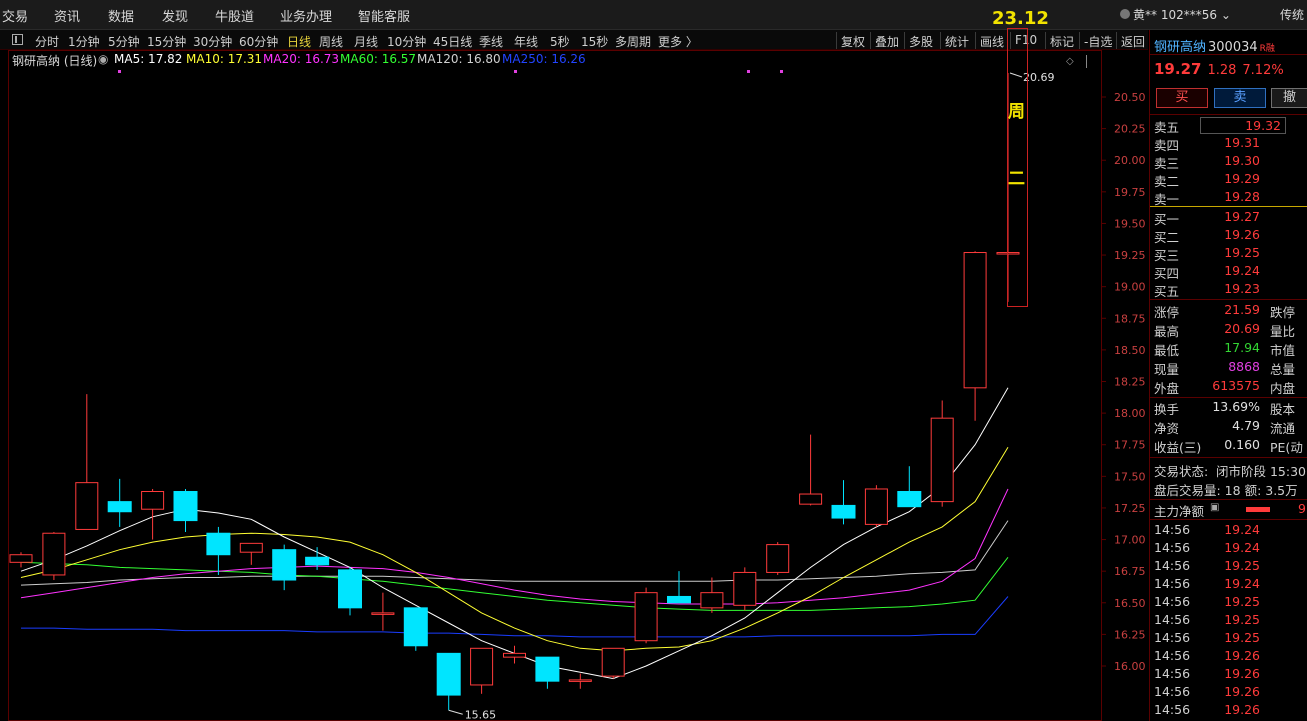  Describe the element at coordinates (1242, 347) in the screenshot. I see `stat-value: 17.94` at that location.